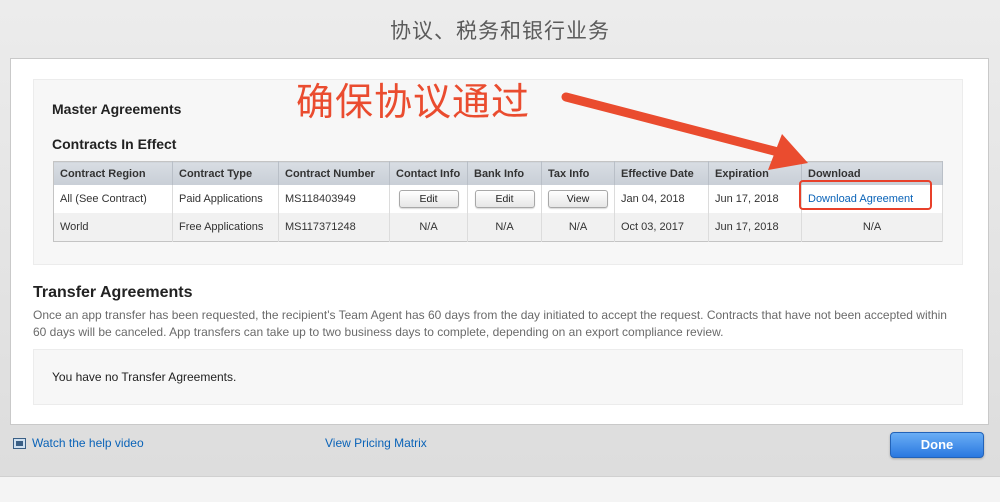 Image resolution: width=1000 pixels, height=502 pixels. What do you see at coordinates (865, 195) in the screenshot?
I see `highlight-box` at bounding box center [865, 195].